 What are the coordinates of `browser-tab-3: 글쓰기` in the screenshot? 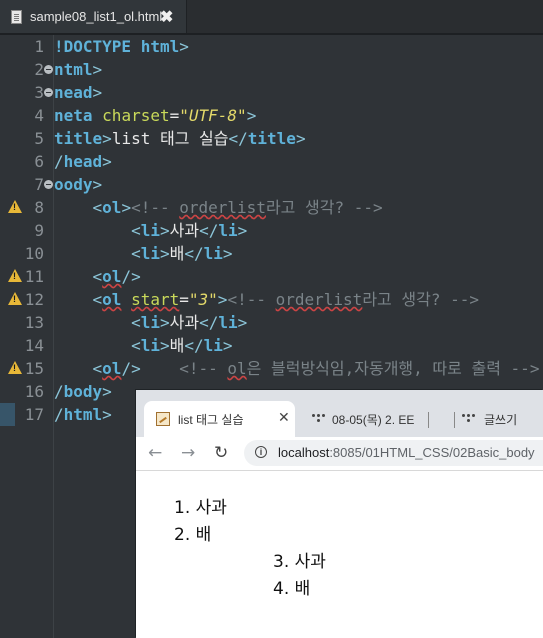 It's located at (494, 419).